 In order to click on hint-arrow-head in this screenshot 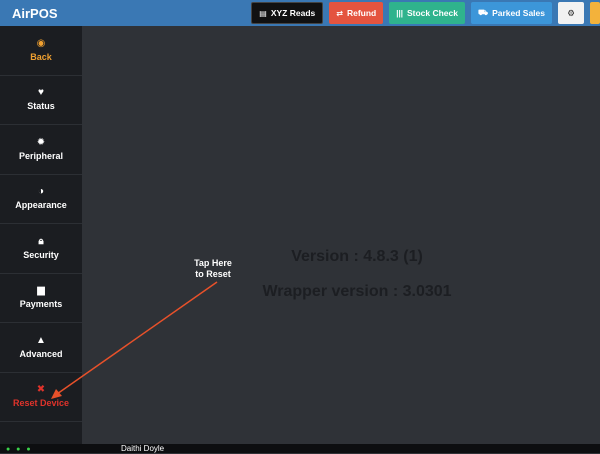, I will do `click(56, 394)`.